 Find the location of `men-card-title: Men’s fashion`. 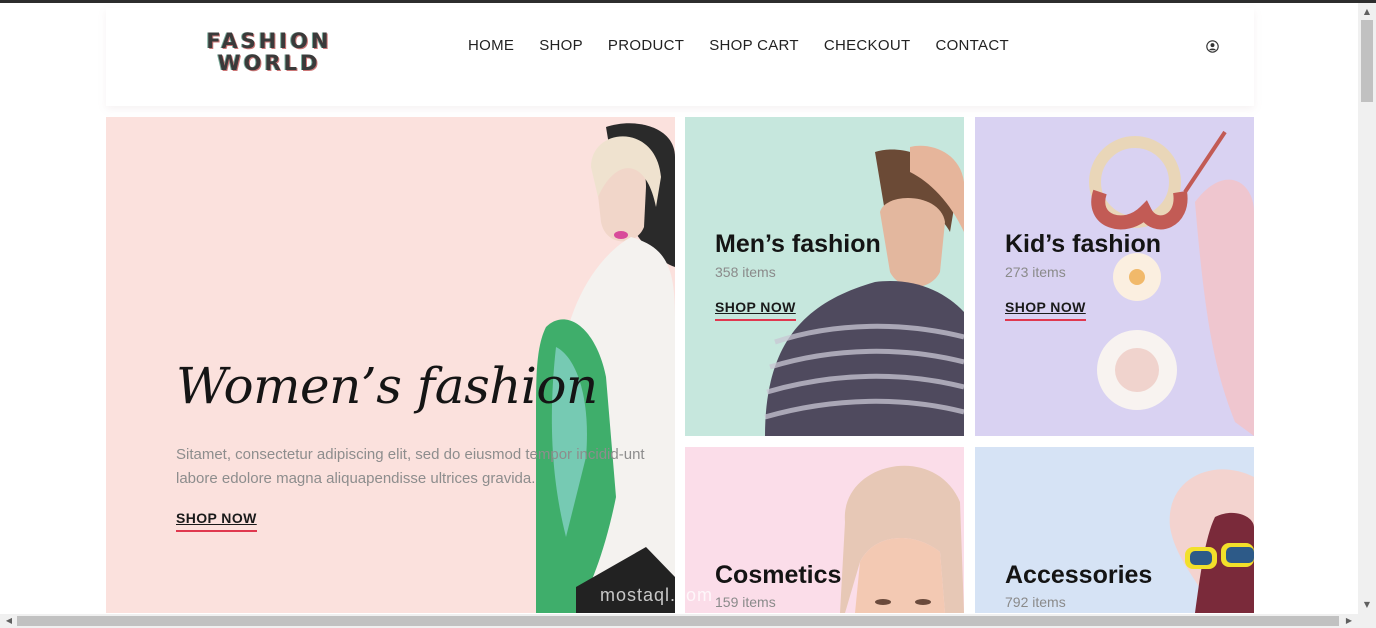

men-card-title: Men’s fashion is located at coordinates (798, 244).